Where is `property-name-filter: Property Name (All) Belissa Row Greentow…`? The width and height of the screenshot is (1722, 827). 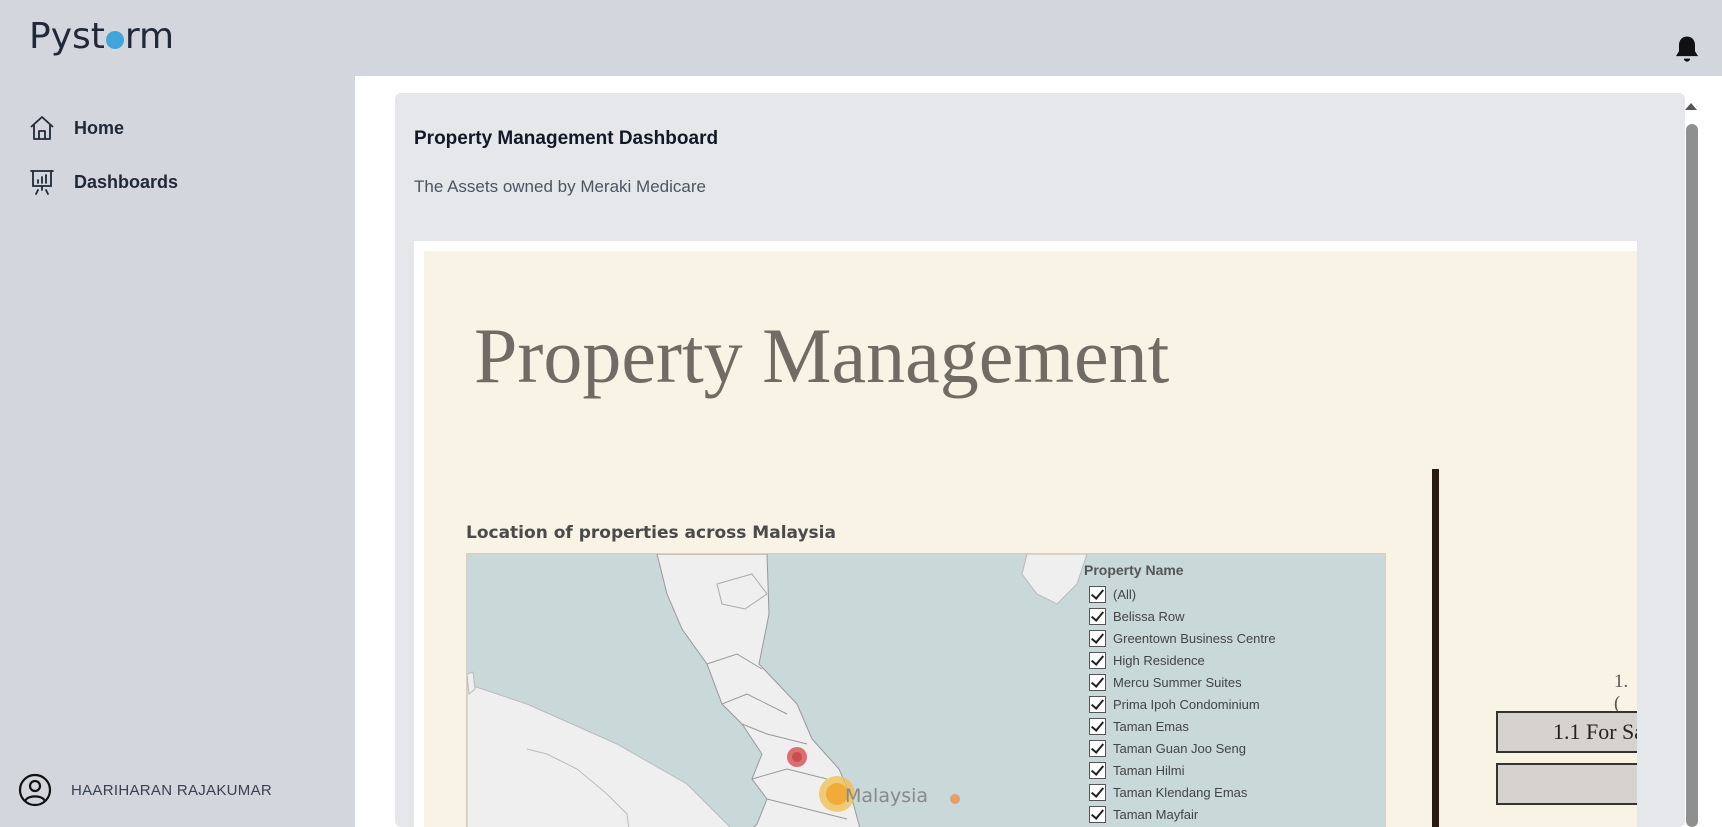
property-name-filter: Property Name (All) Belissa Row Greentow… is located at coordinates (1234, 693).